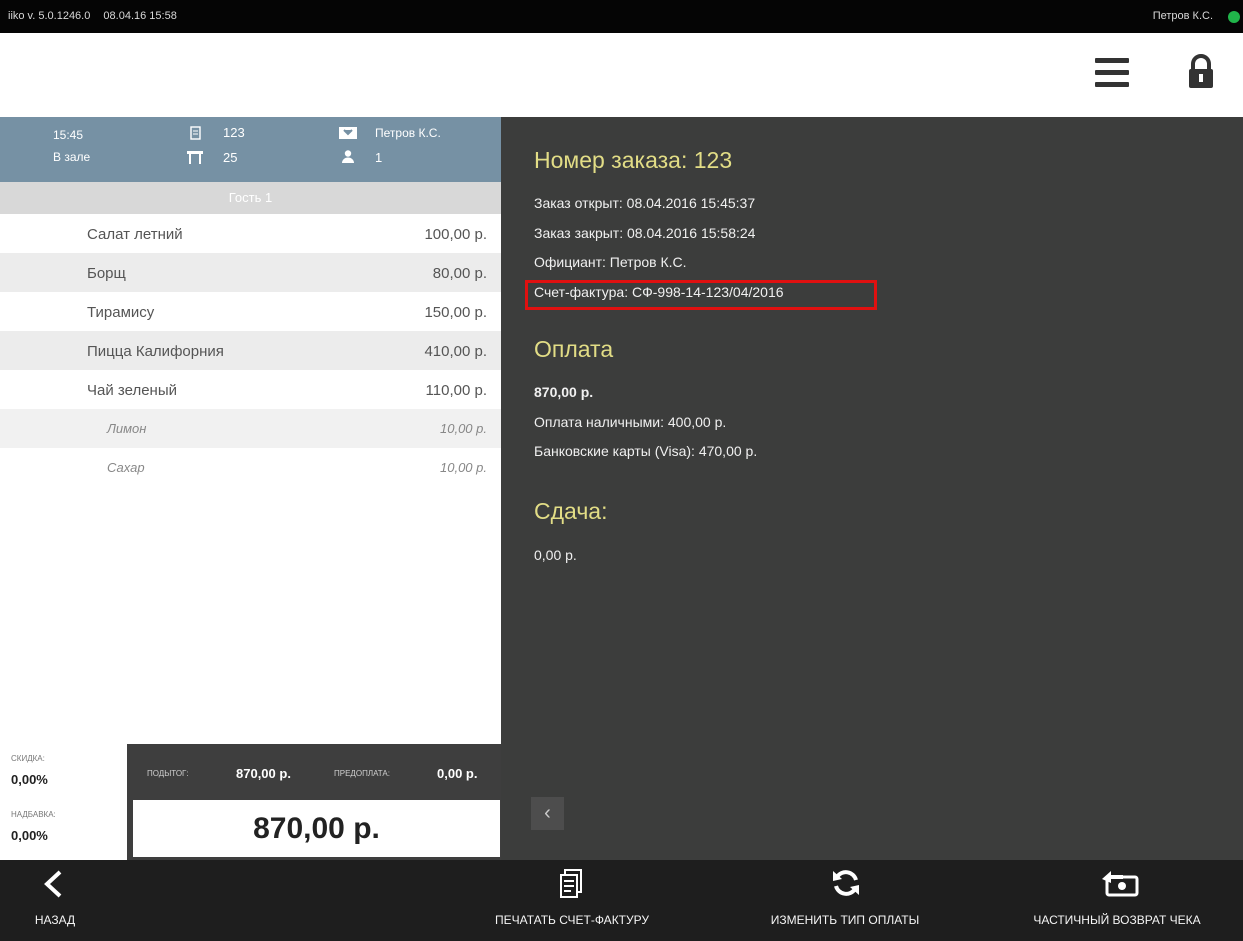  Describe the element at coordinates (140, 16) in the screenshot. I see `status-datetime: 08.04.16 15:58` at that location.